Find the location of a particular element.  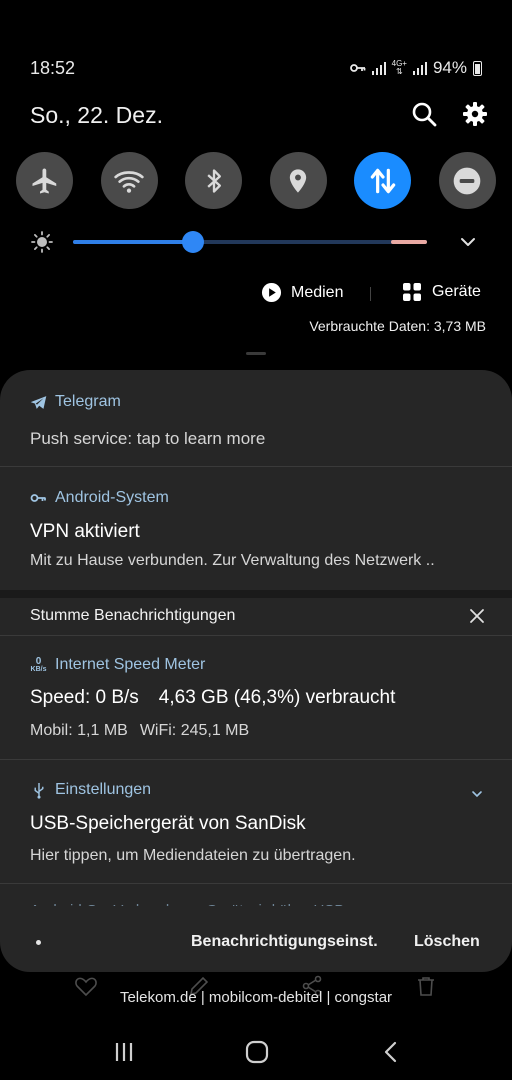

brightness-sun-icon is located at coordinates (42, 242).